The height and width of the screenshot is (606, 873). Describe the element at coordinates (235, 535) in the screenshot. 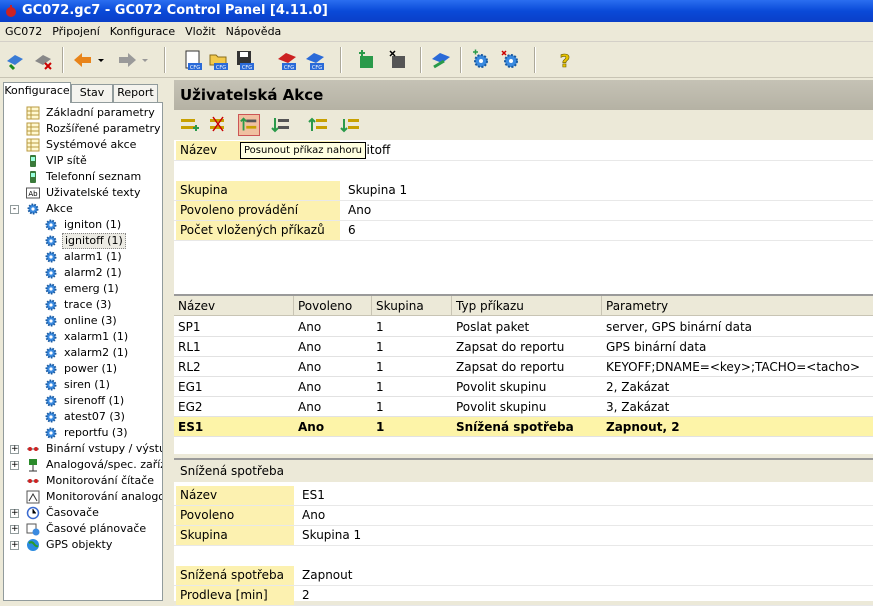

I see `prop-key: Skupina` at that location.